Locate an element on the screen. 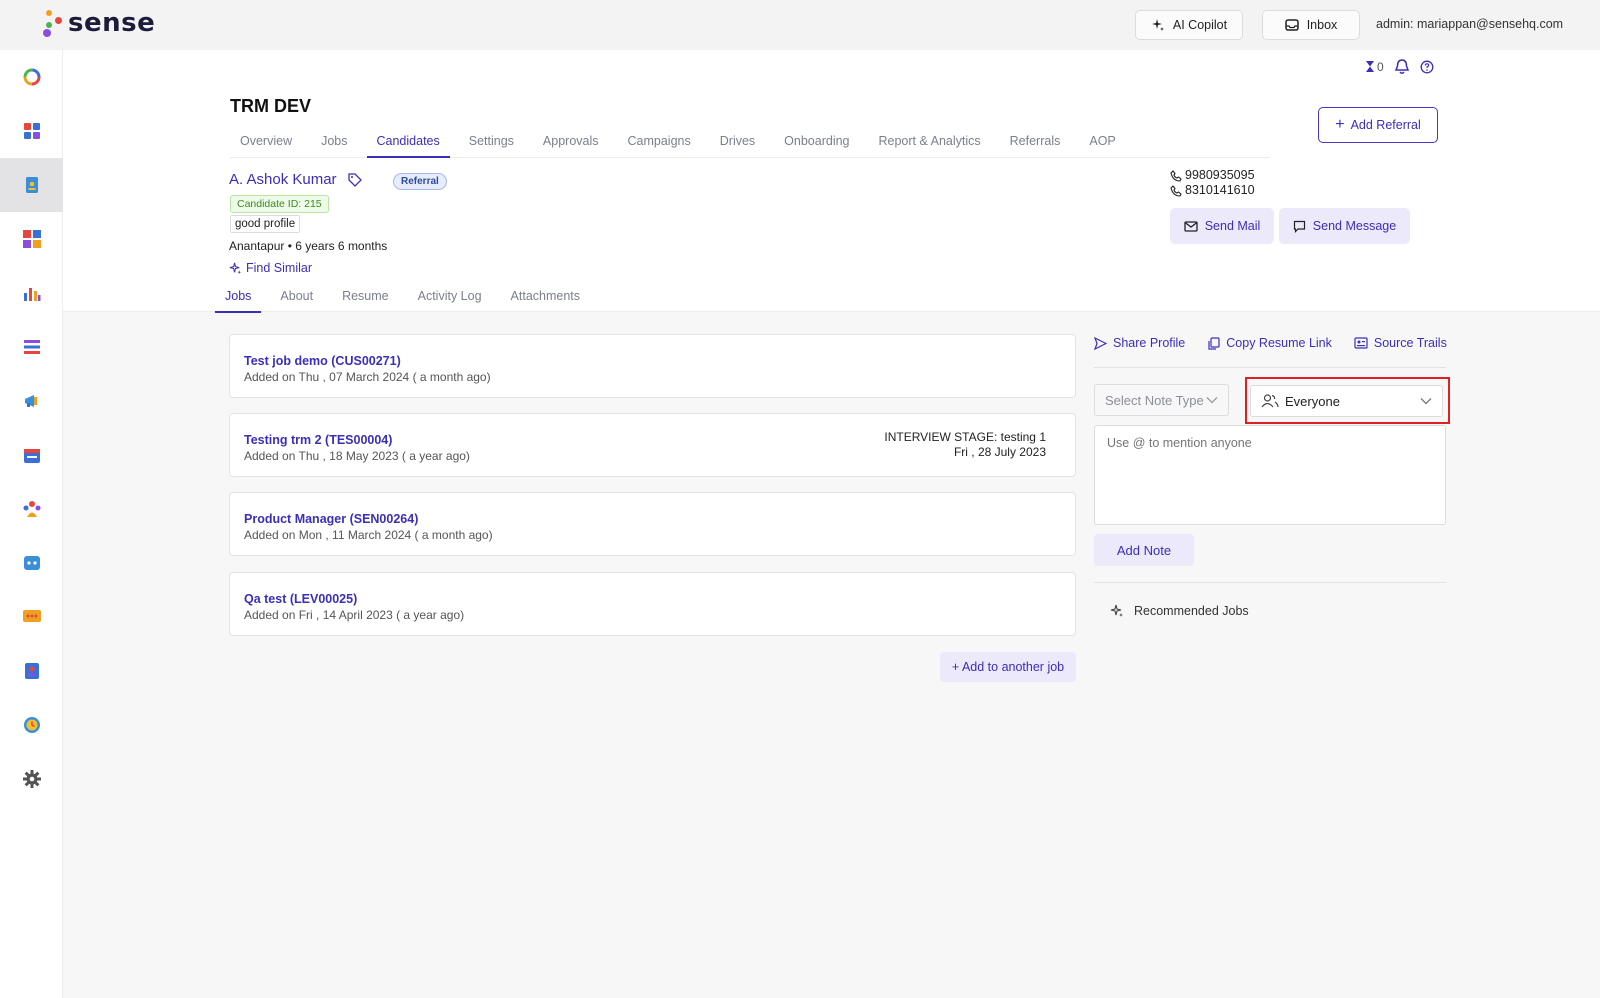  sidebar-item-dashboard is located at coordinates (31, 77).